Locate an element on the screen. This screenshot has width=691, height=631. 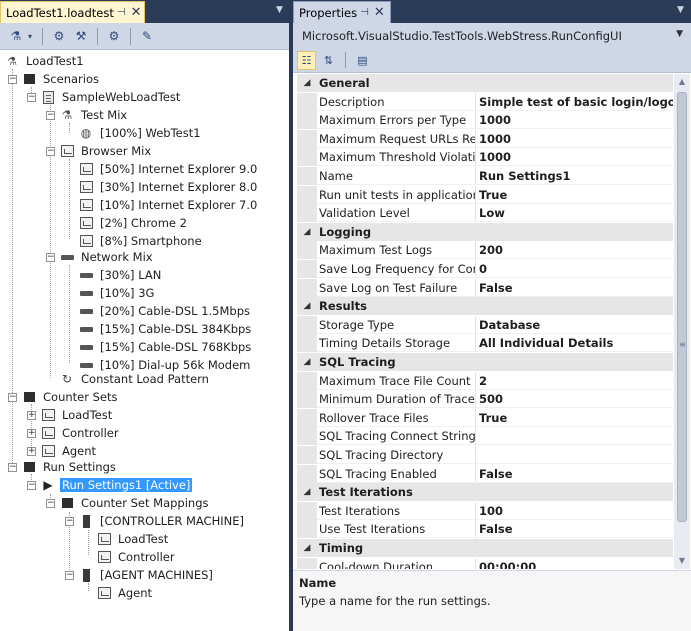
property-category: ◢ SQL Tracing is located at coordinates (485, 362).